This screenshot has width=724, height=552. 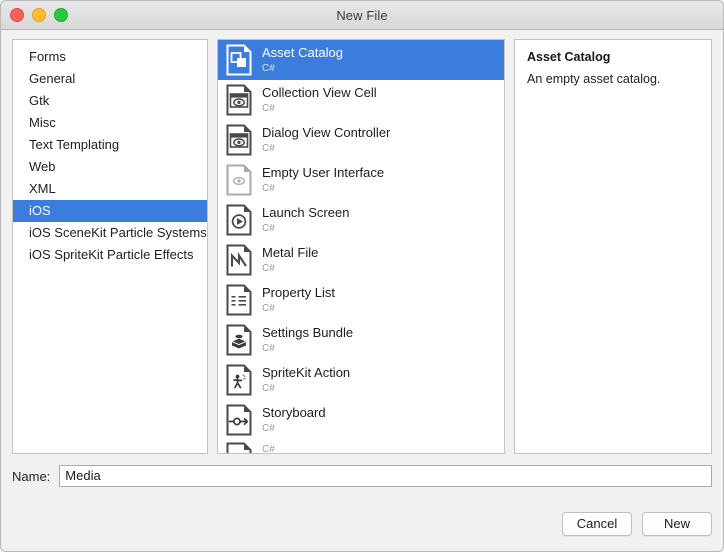 I want to click on template-text: Storyboard C#, so click(x=294, y=419).